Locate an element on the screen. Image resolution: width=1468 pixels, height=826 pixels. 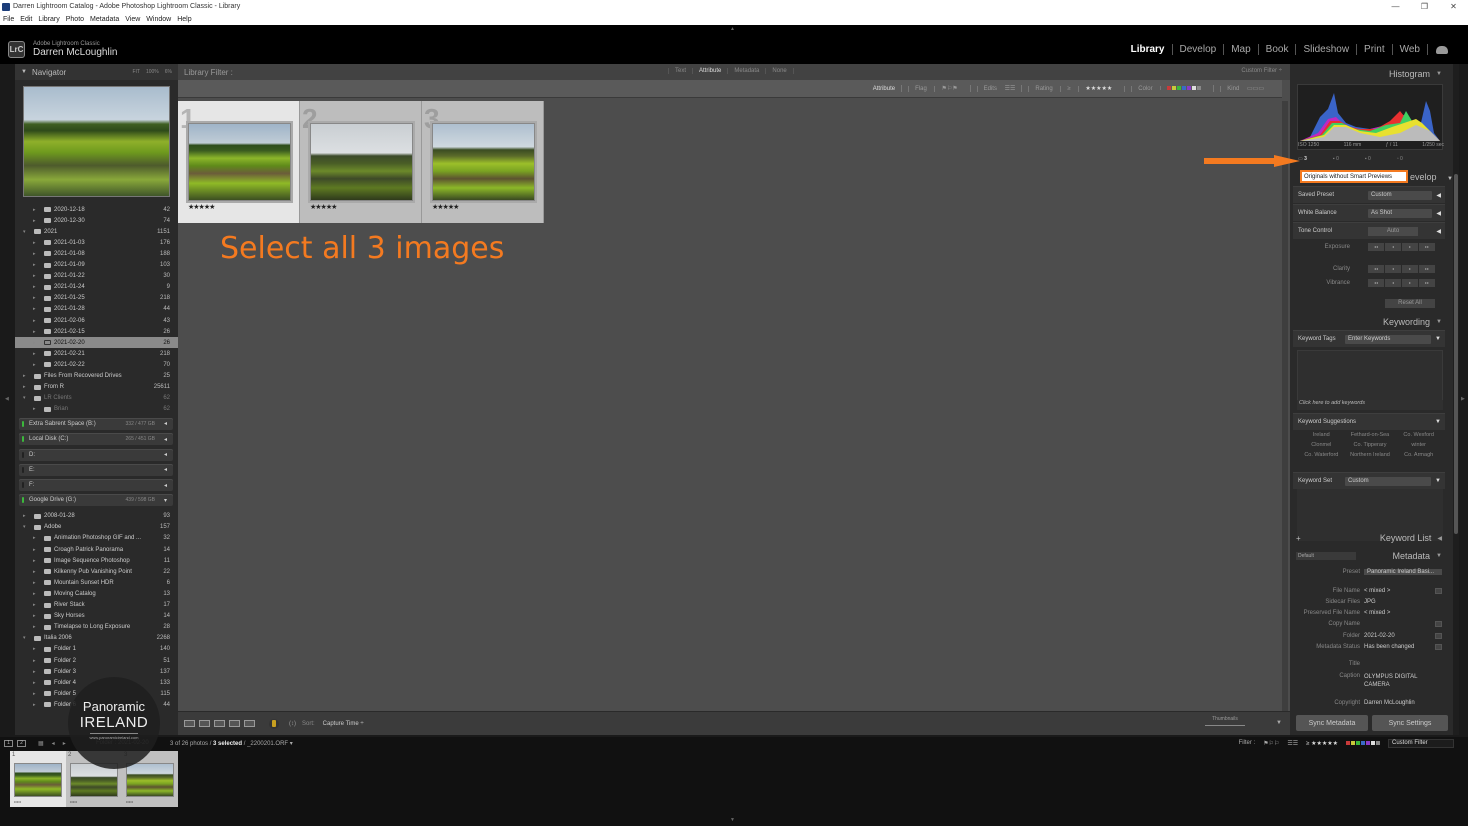
volume-header: F: ◂ is located at coordinates (96, 485).